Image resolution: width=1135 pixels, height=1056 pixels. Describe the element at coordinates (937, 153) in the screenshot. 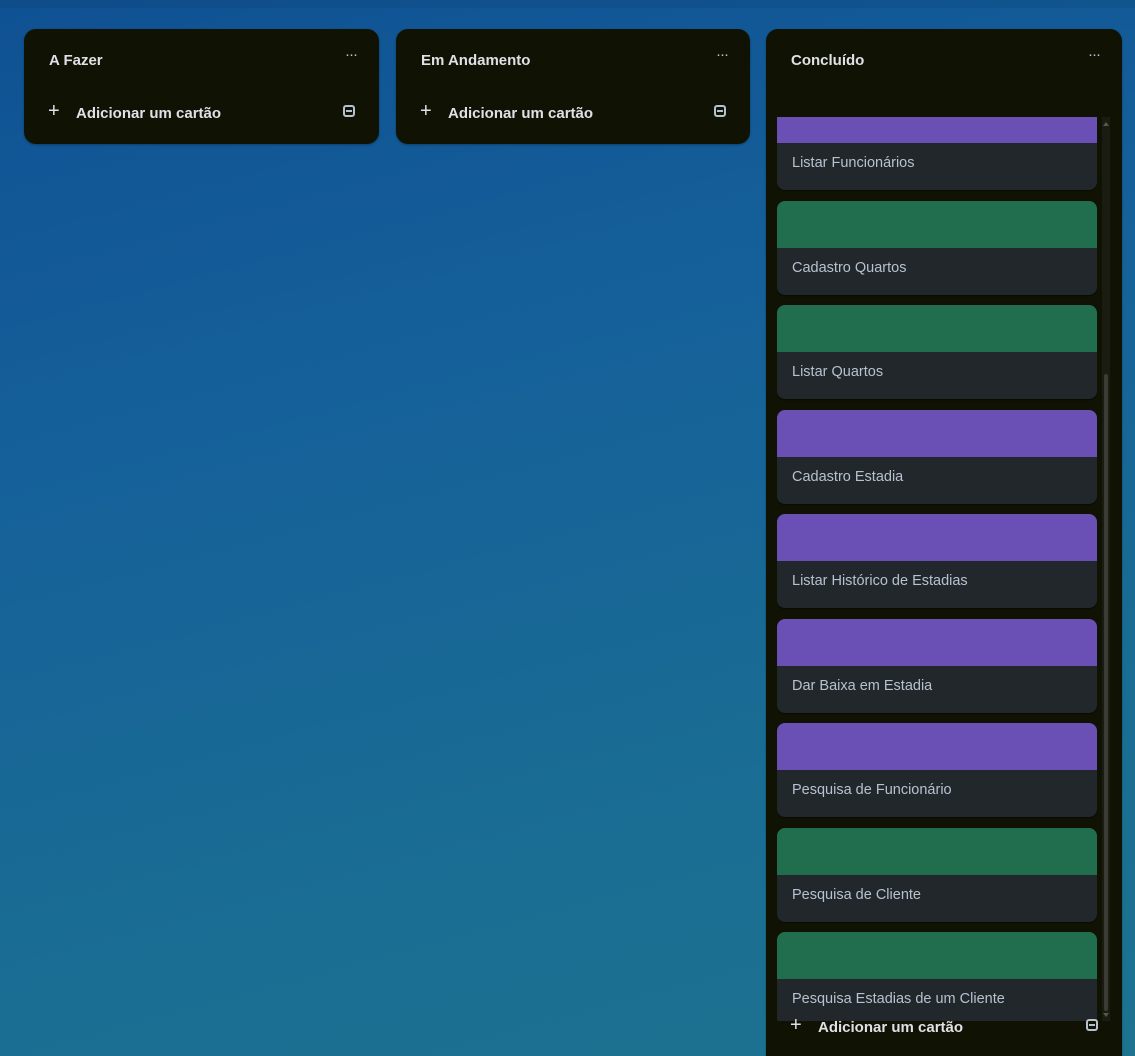

I see `card: Listar Funcionários` at that location.